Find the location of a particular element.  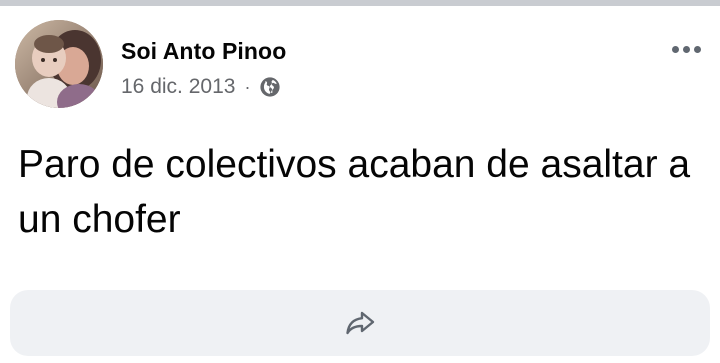

post-meta: 16 dic. 2013 · is located at coordinates (201, 87).